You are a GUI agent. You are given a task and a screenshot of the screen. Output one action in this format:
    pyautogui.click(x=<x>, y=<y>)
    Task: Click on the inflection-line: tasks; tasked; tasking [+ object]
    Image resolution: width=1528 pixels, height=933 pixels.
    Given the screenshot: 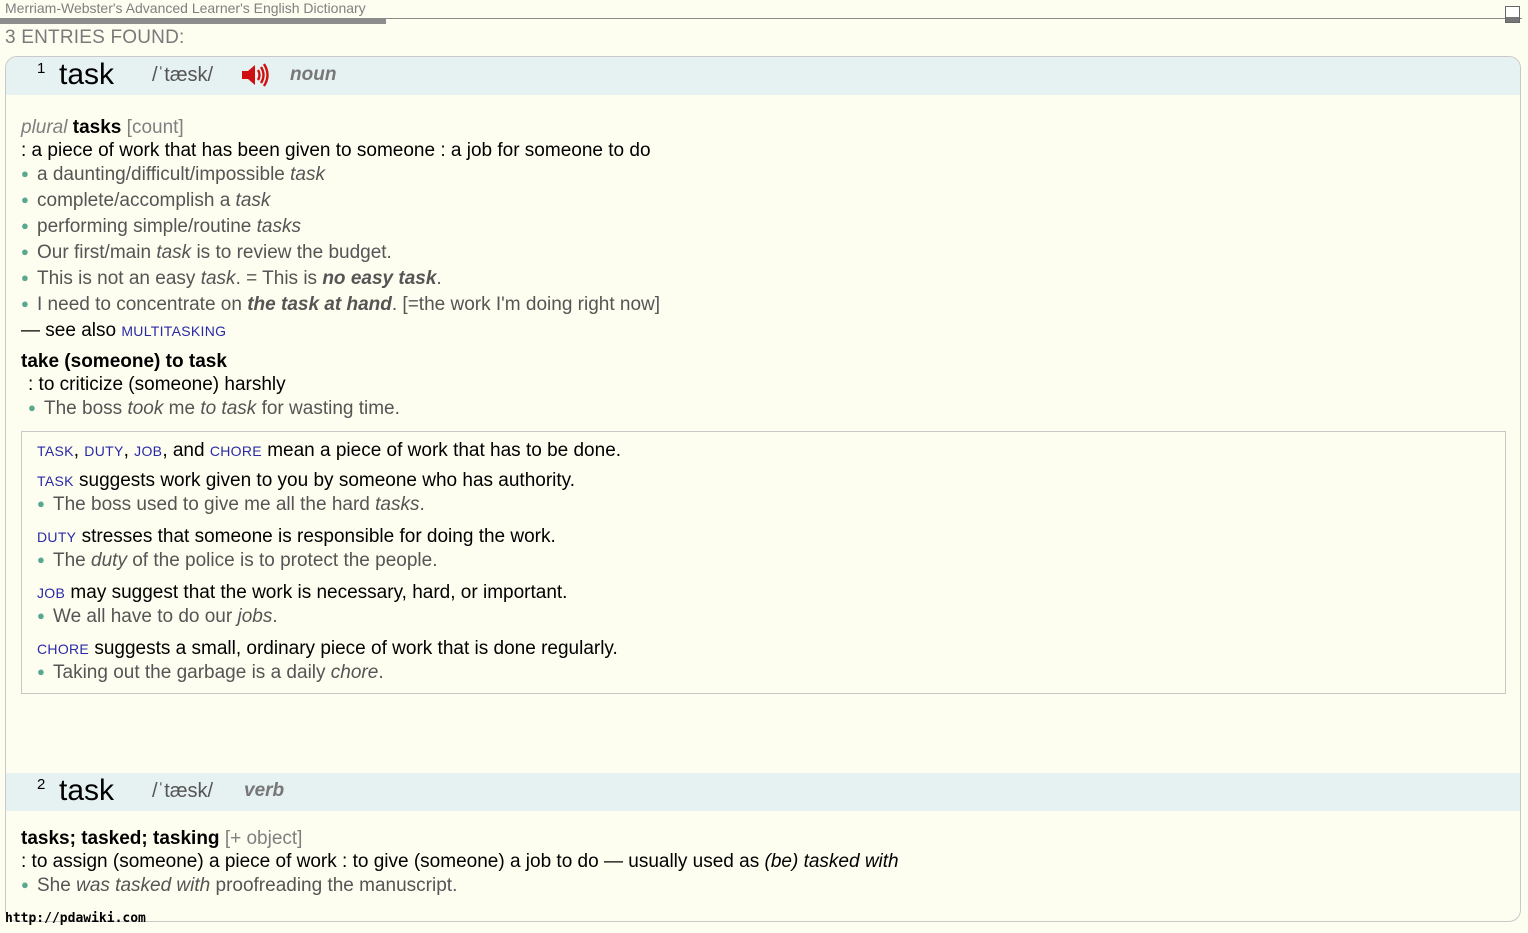 What is the action you would take?
    pyautogui.click(x=161, y=838)
    